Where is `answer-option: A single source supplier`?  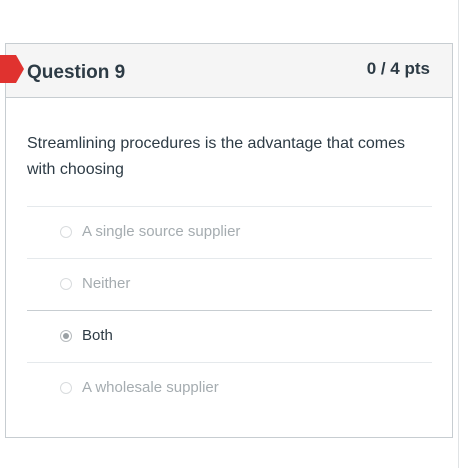 answer-option: A single source supplier is located at coordinates (229, 232).